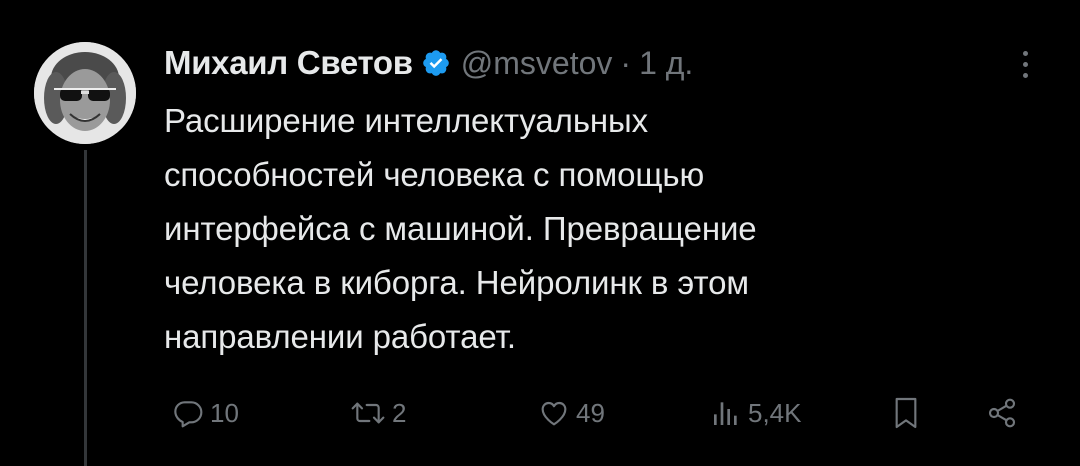  I want to click on bookmark-icon, so click(906, 413).